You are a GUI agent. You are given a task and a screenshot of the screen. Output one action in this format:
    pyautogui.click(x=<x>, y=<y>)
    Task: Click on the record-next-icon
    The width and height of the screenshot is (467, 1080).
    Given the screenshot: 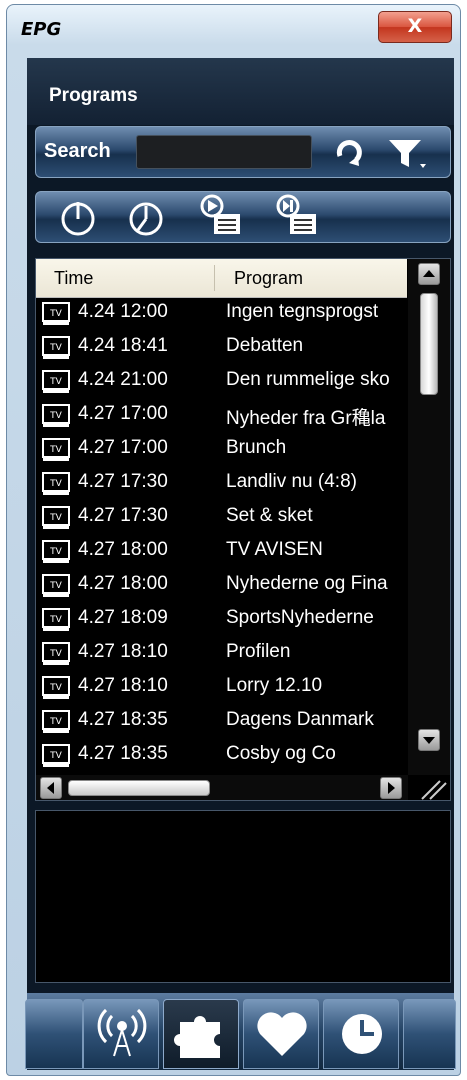 What is the action you would take?
    pyautogui.click(x=296, y=214)
    